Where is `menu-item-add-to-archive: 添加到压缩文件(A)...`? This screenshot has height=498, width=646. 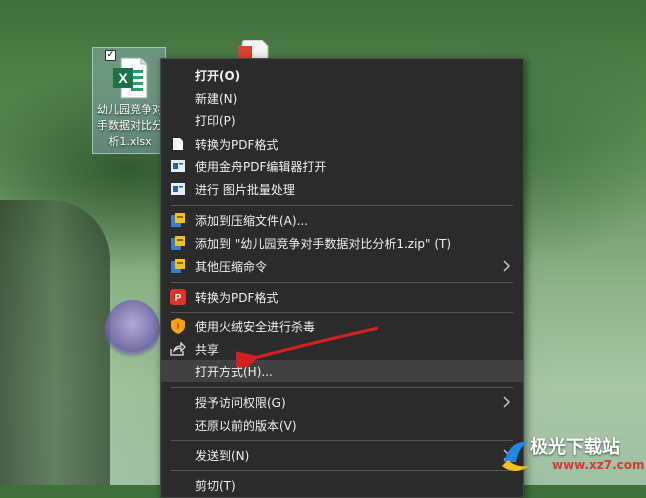
menu-item-add-to-archive: 添加到压缩文件(A)... is located at coordinates (342, 220).